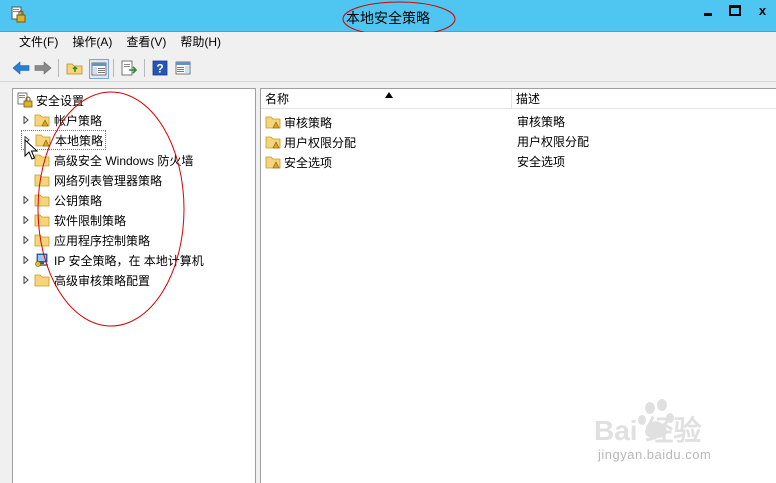 This screenshot has width=776, height=483. Describe the element at coordinates (24, 100) in the screenshot. I see `security-settings-icon` at that location.